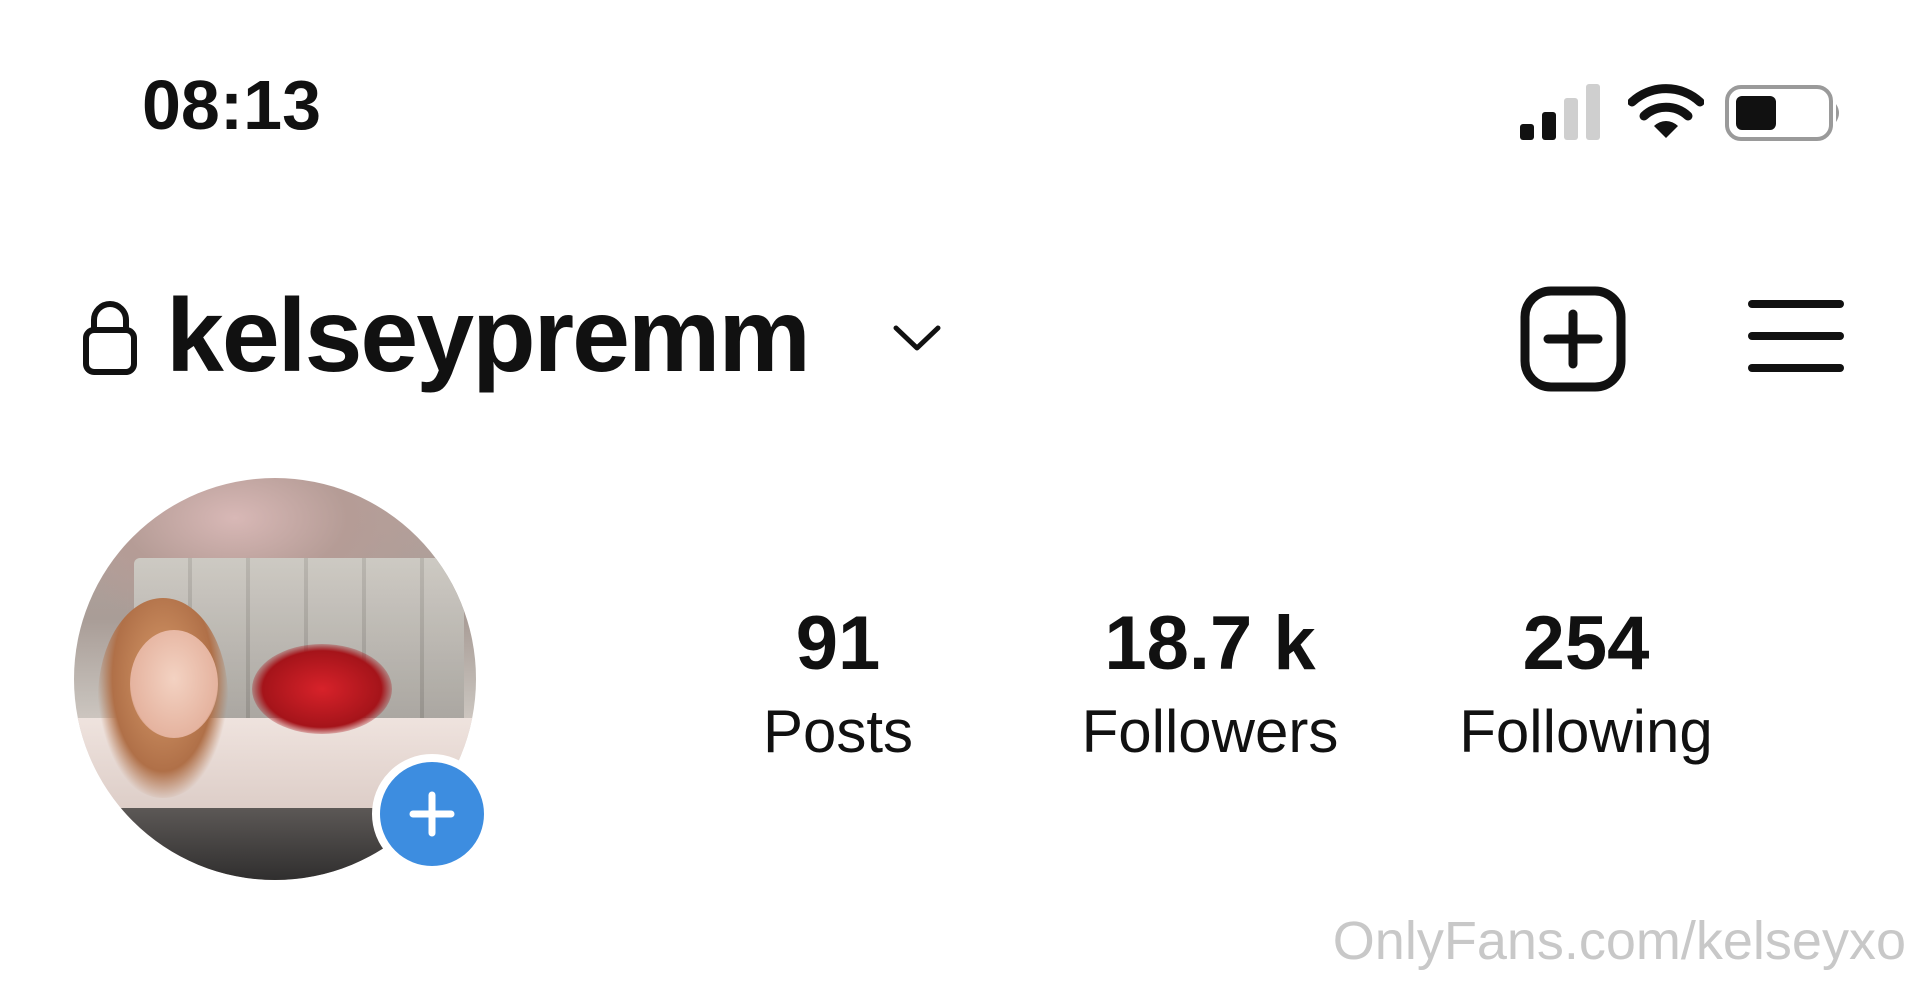  I want to click on plus-icon, so click(432, 814).